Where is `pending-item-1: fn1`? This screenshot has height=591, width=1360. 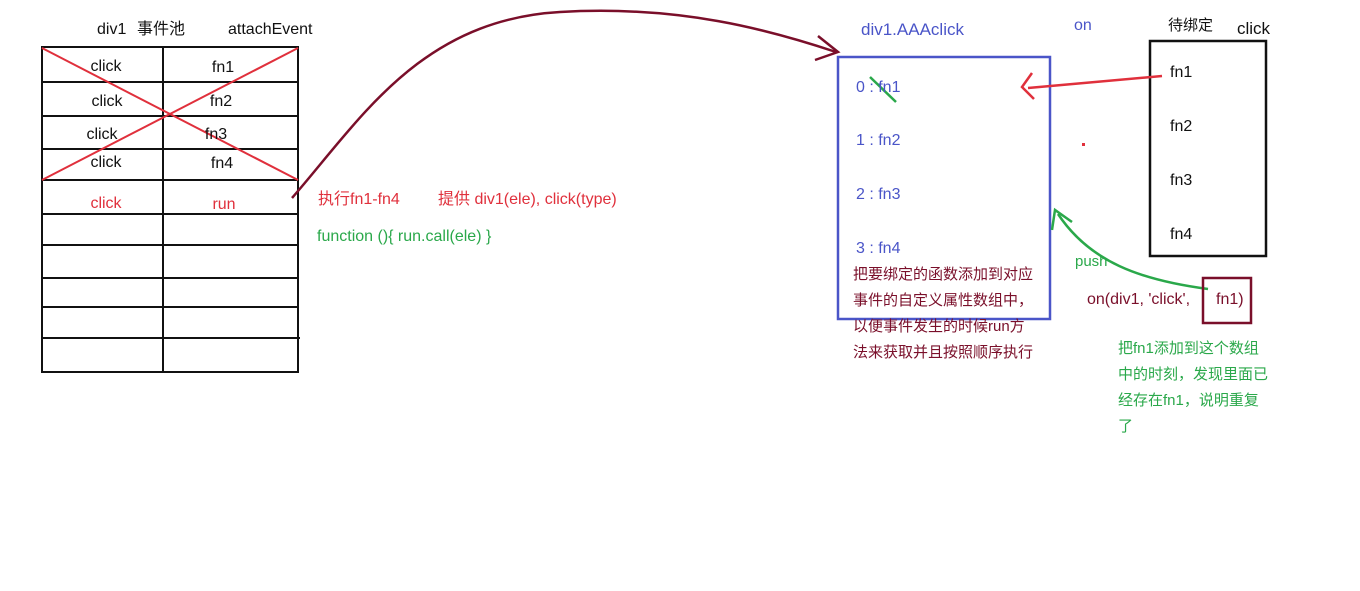
pending-item-1: fn1 is located at coordinates (1181, 72).